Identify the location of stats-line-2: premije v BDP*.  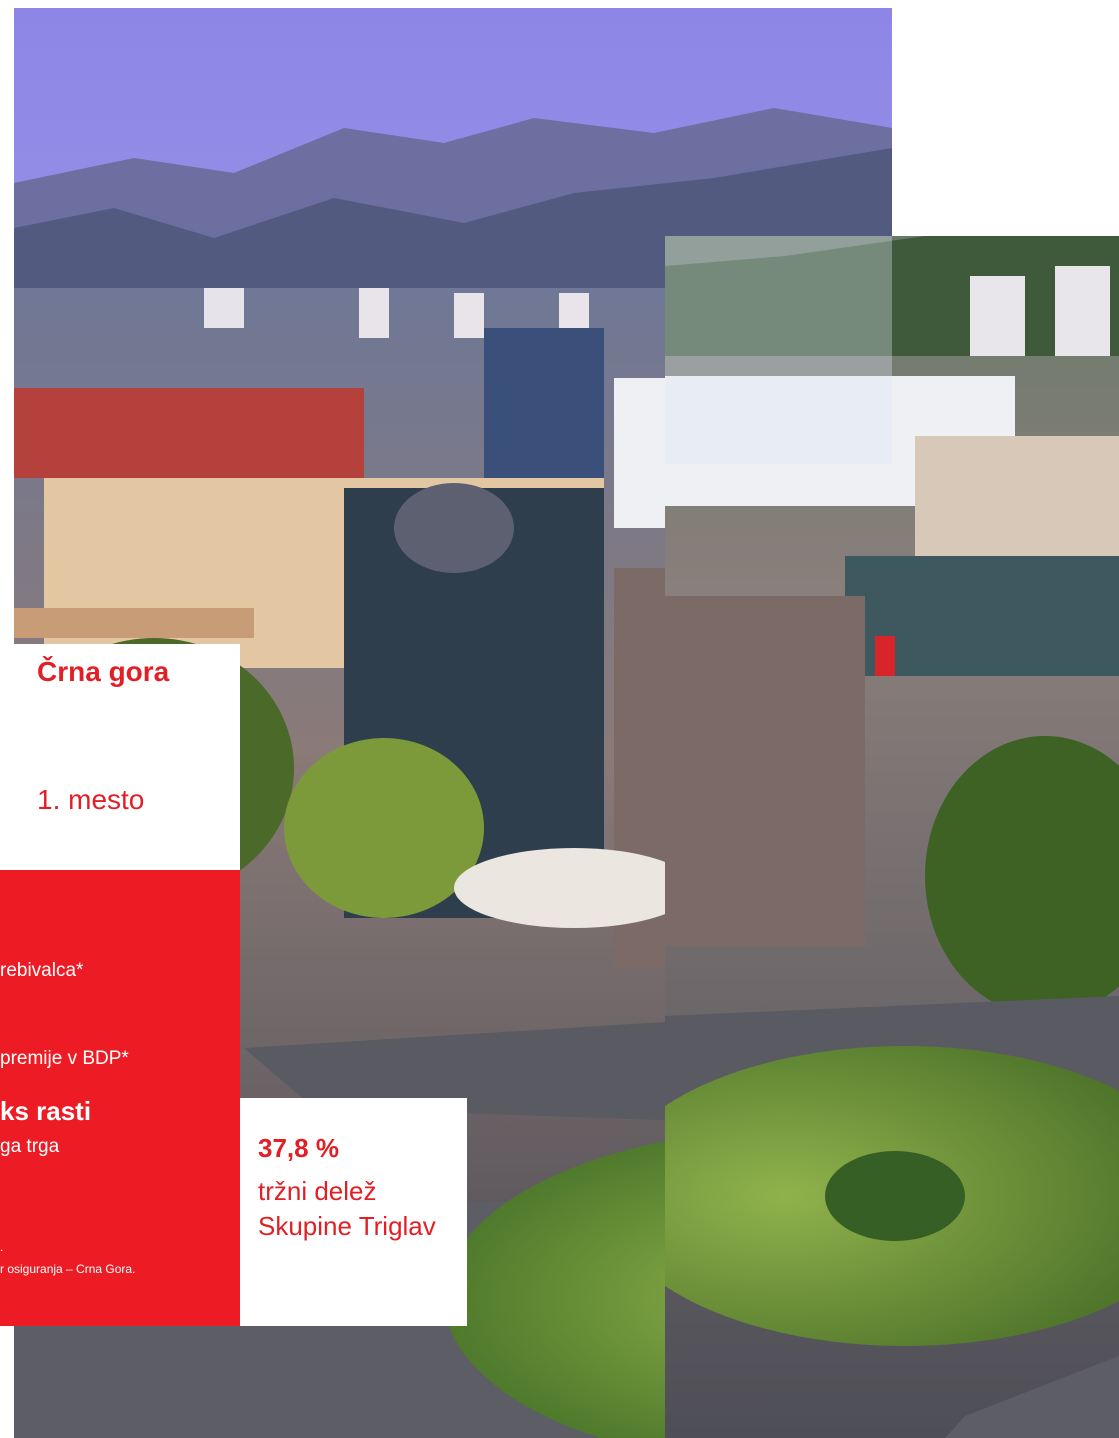
(64, 1058).